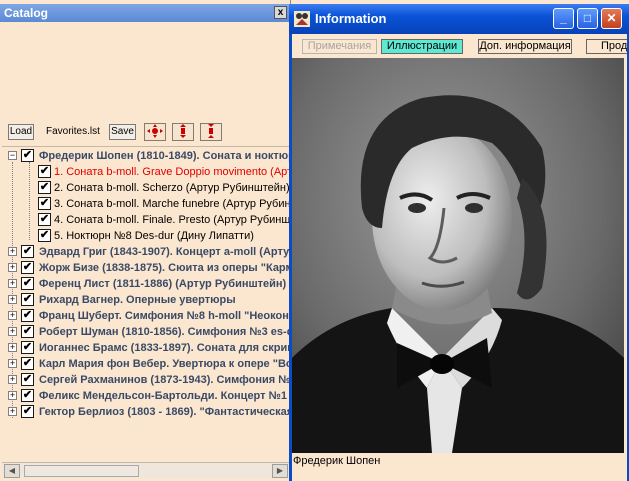 The image size is (629, 481). Describe the element at coordinates (351, 18) in the screenshot. I see `information-title: Information` at that location.